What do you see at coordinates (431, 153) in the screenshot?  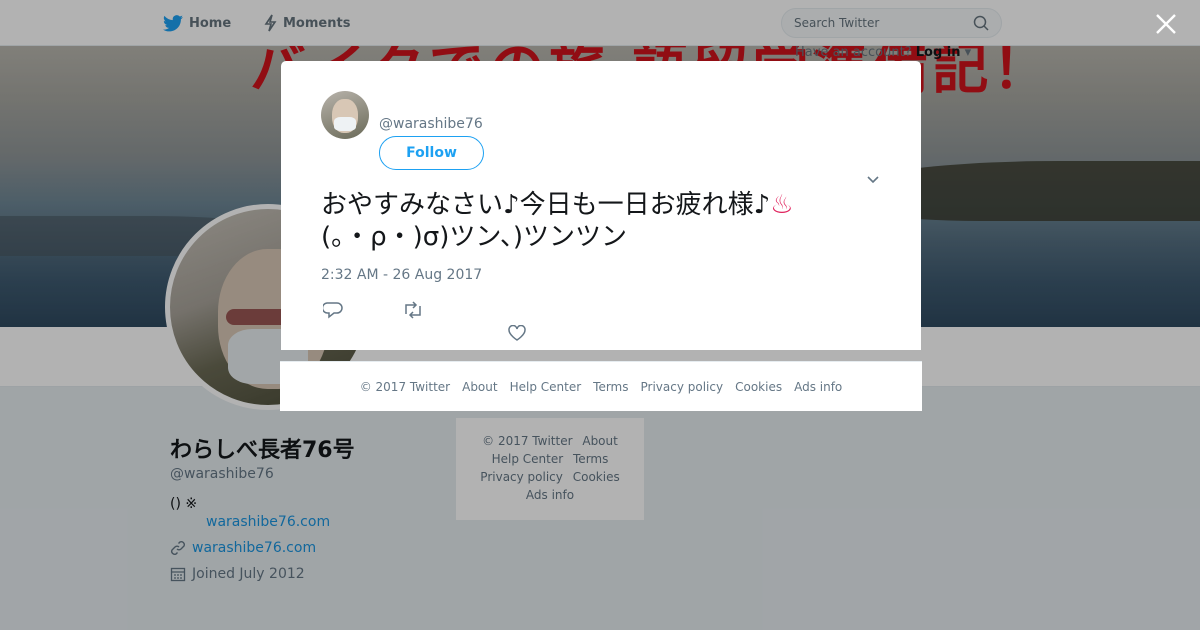 I see `follow-button: Follow` at bounding box center [431, 153].